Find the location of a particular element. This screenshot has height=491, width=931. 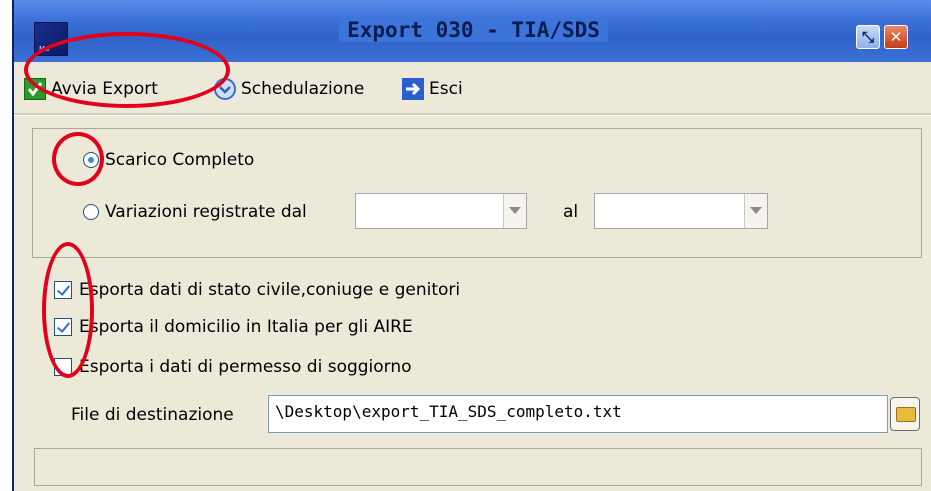

destination-file-input: \Desktop\export_TIA_SDS_completo.txt is located at coordinates (578, 414).